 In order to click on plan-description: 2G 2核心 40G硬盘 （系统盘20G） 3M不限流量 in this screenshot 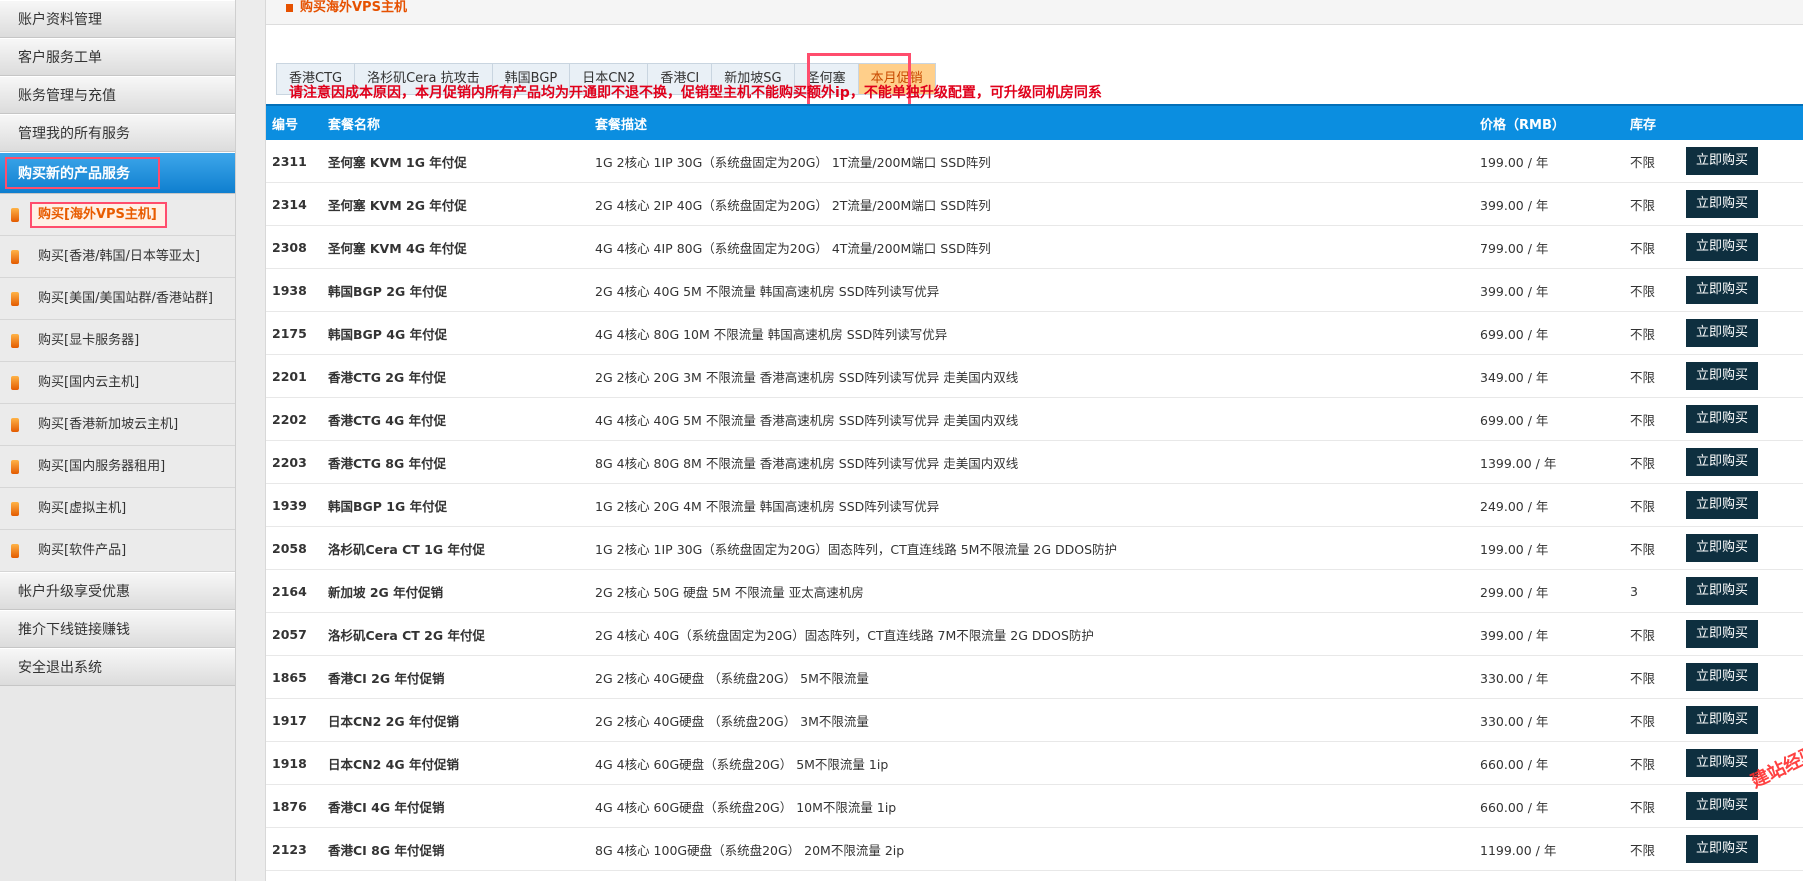, I will do `click(1031, 720)`.